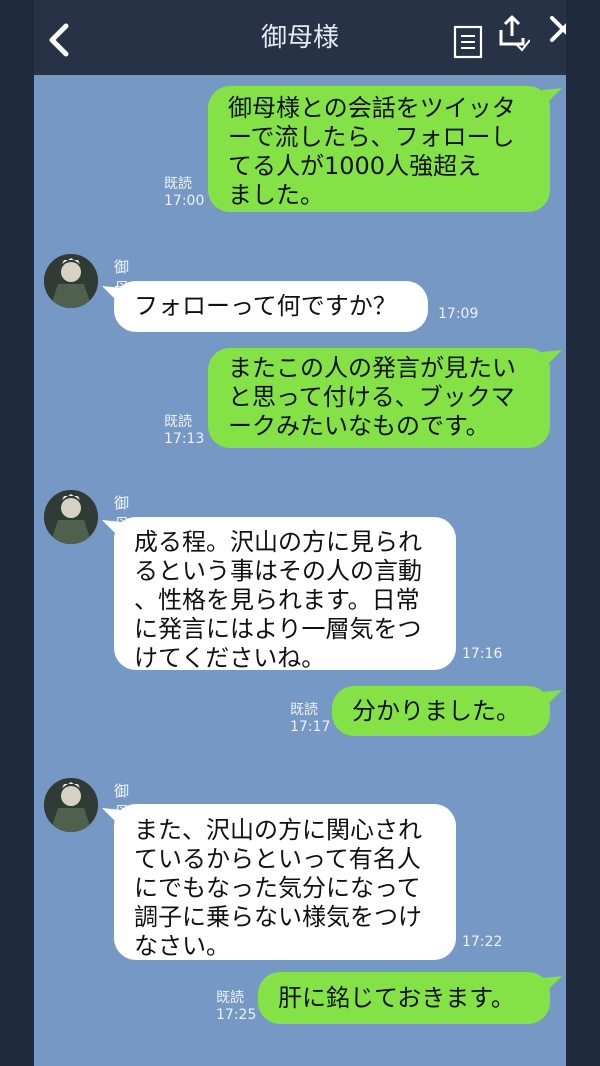  What do you see at coordinates (482, 942) in the screenshot?
I see `message-time: 17:22` at bounding box center [482, 942].